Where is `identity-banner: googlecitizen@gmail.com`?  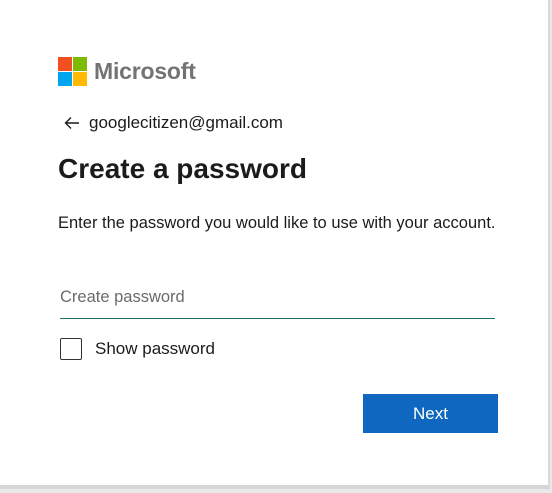
identity-banner: googlecitizen@gmail.com is located at coordinates (172, 123).